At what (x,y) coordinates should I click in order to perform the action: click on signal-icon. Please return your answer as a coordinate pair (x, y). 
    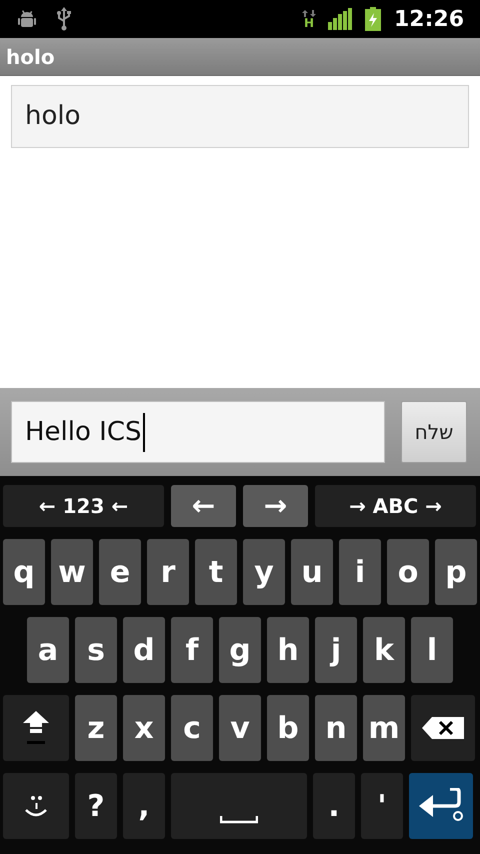
    Looking at the image, I should click on (340, 19).